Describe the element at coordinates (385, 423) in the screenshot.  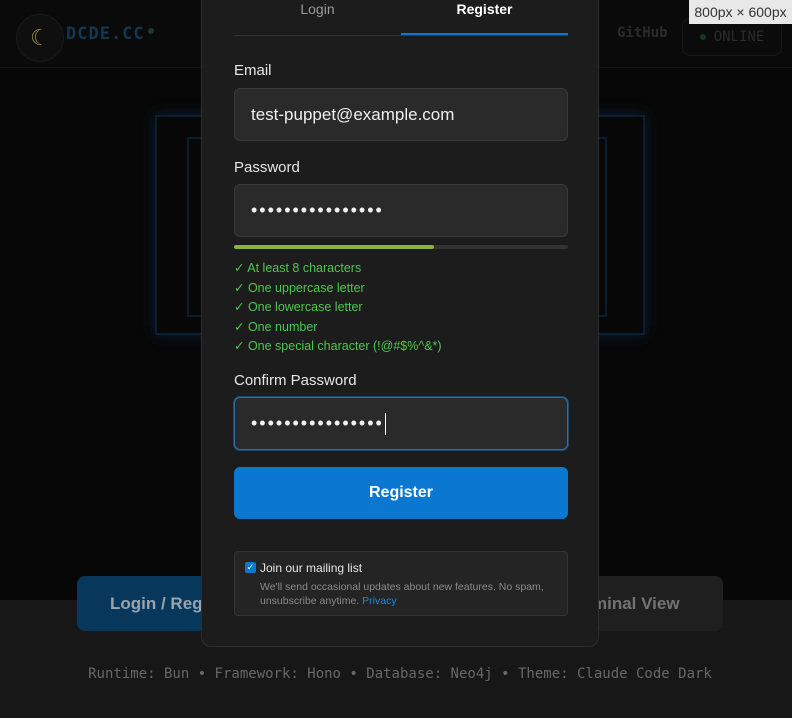
I see `text-caret` at that location.